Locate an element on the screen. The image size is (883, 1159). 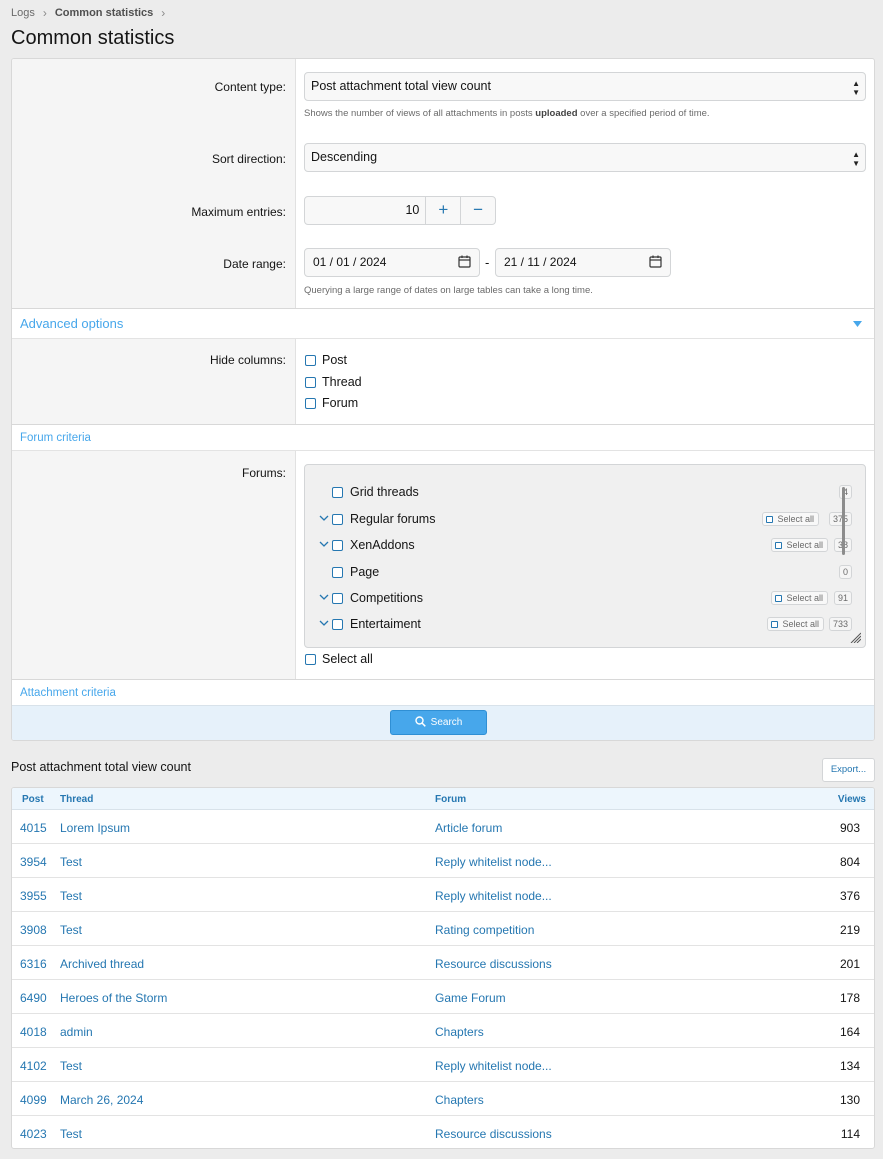
views-value: 903 is located at coordinates (849, 828).